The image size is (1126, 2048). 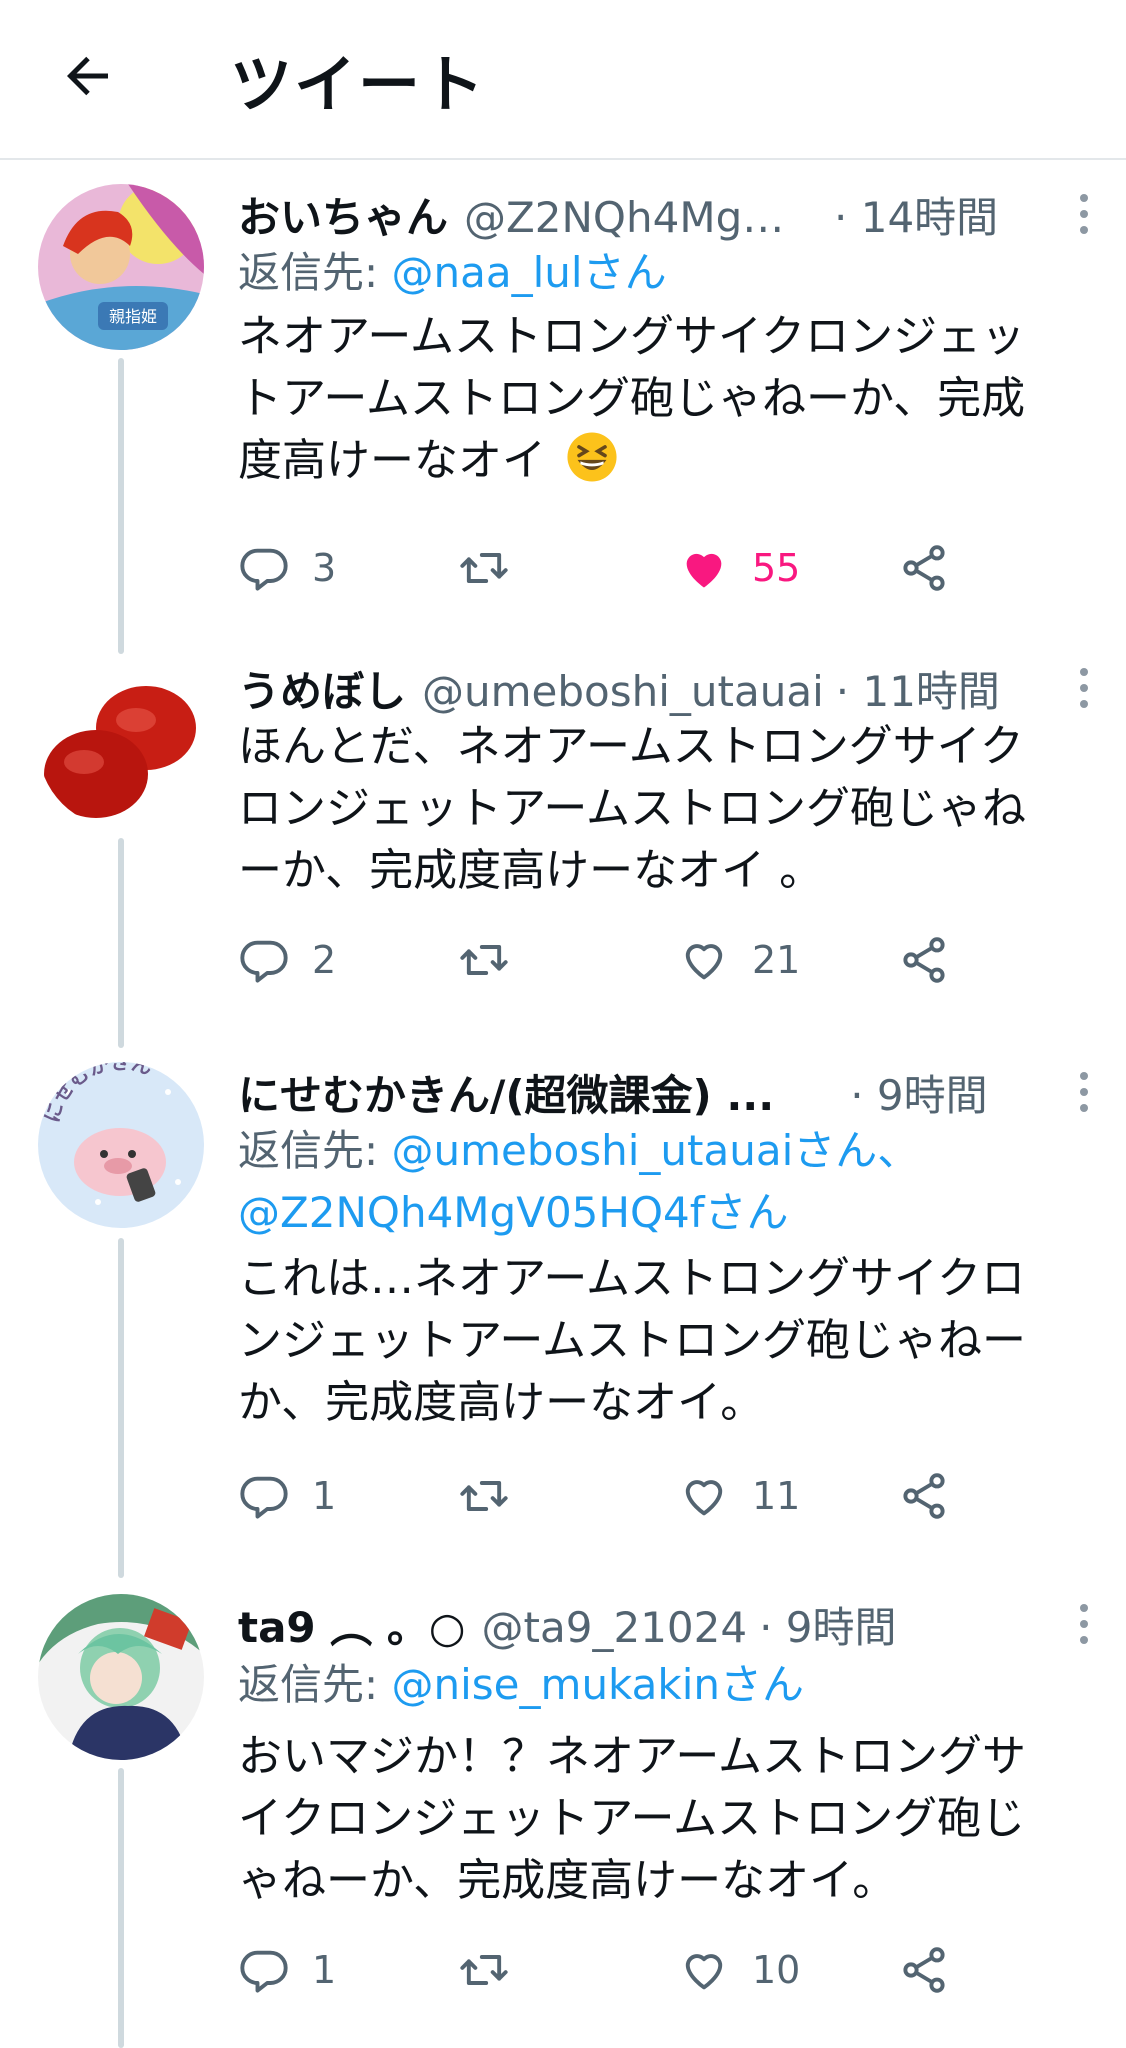 What do you see at coordinates (531, 870) in the screenshot?
I see `tweet-text-line: ーか、完成度高けーなオイ 。` at bounding box center [531, 870].